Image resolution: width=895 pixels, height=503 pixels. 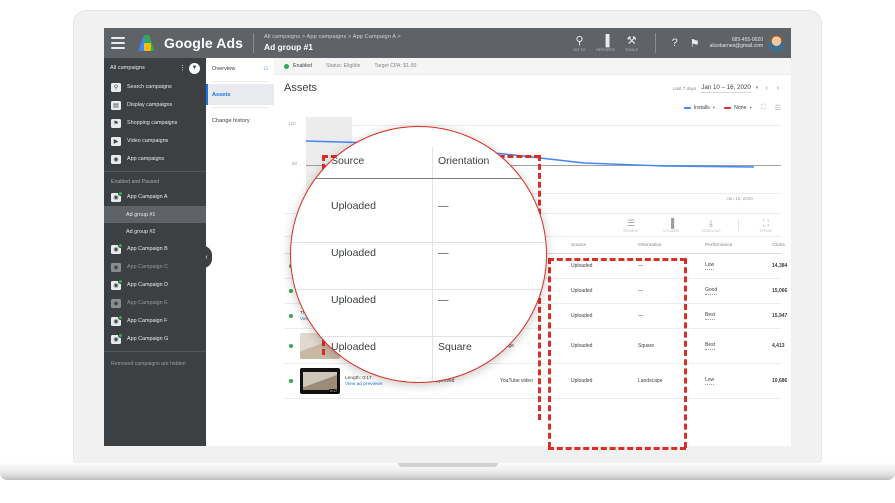 I want to click on sidebar-item-label: Search campaigns, so click(x=149, y=87).